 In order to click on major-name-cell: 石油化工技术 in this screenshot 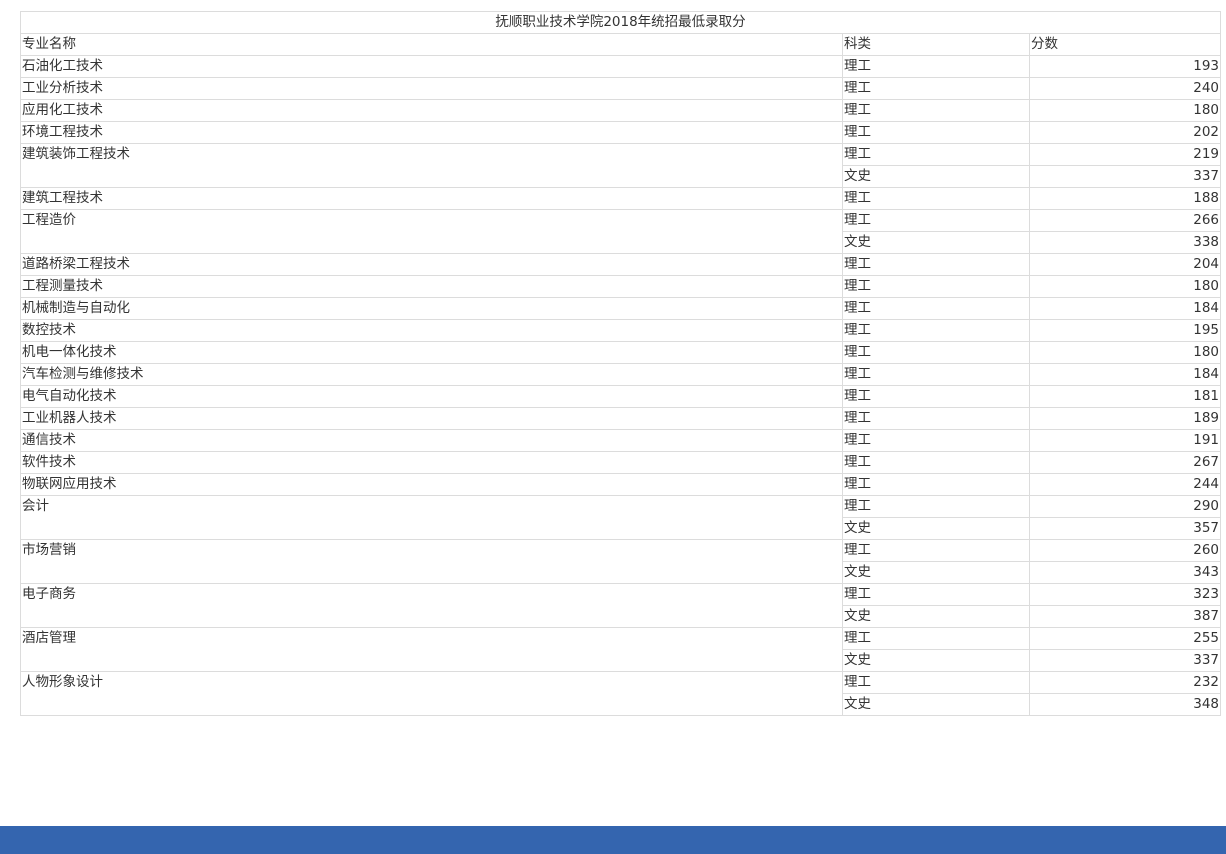, I will do `click(431, 66)`.